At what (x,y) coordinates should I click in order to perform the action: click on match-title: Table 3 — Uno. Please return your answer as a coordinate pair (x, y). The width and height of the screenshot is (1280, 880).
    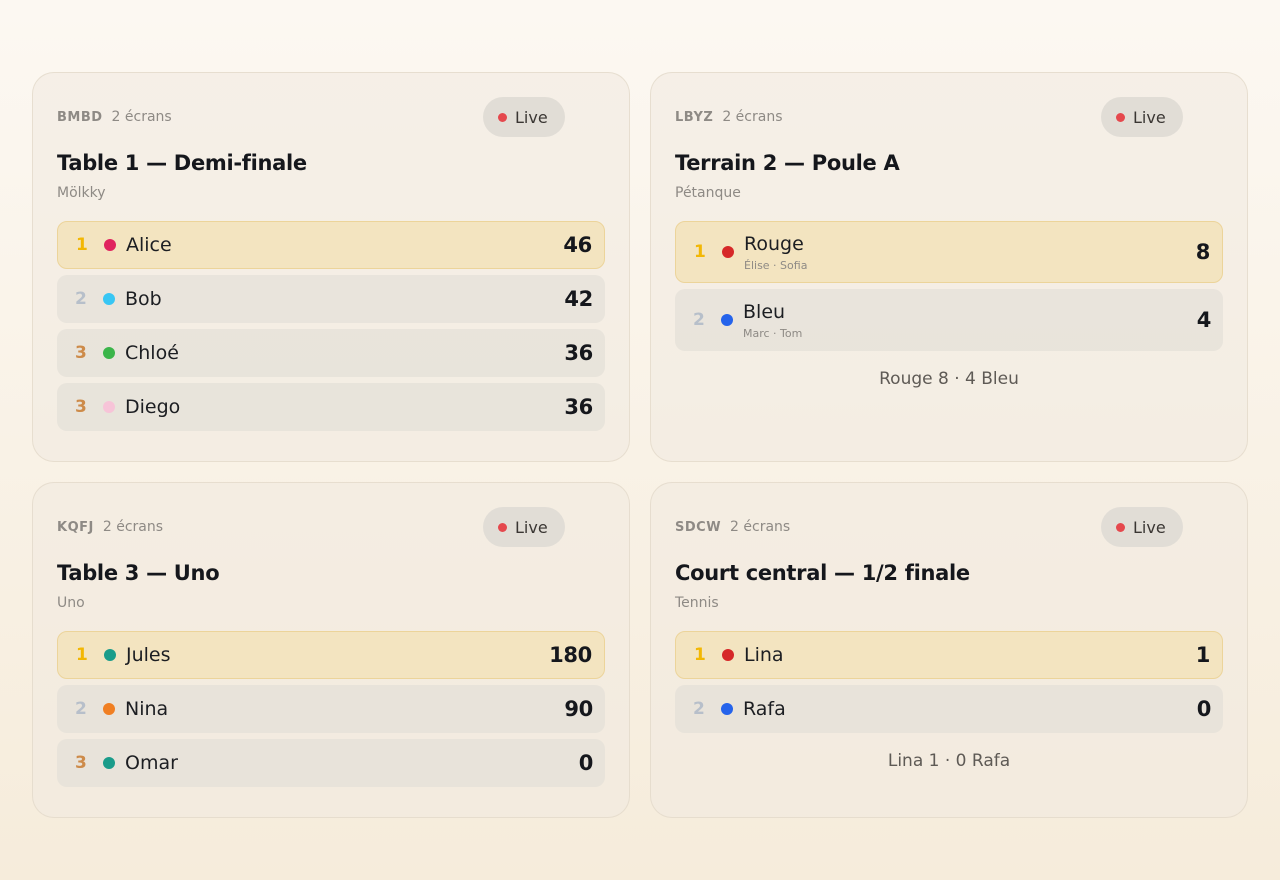
    Looking at the image, I should click on (138, 573).